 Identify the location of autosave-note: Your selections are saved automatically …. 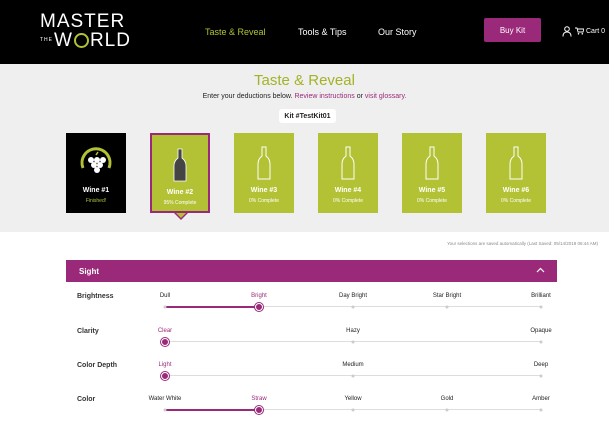
(522, 243).